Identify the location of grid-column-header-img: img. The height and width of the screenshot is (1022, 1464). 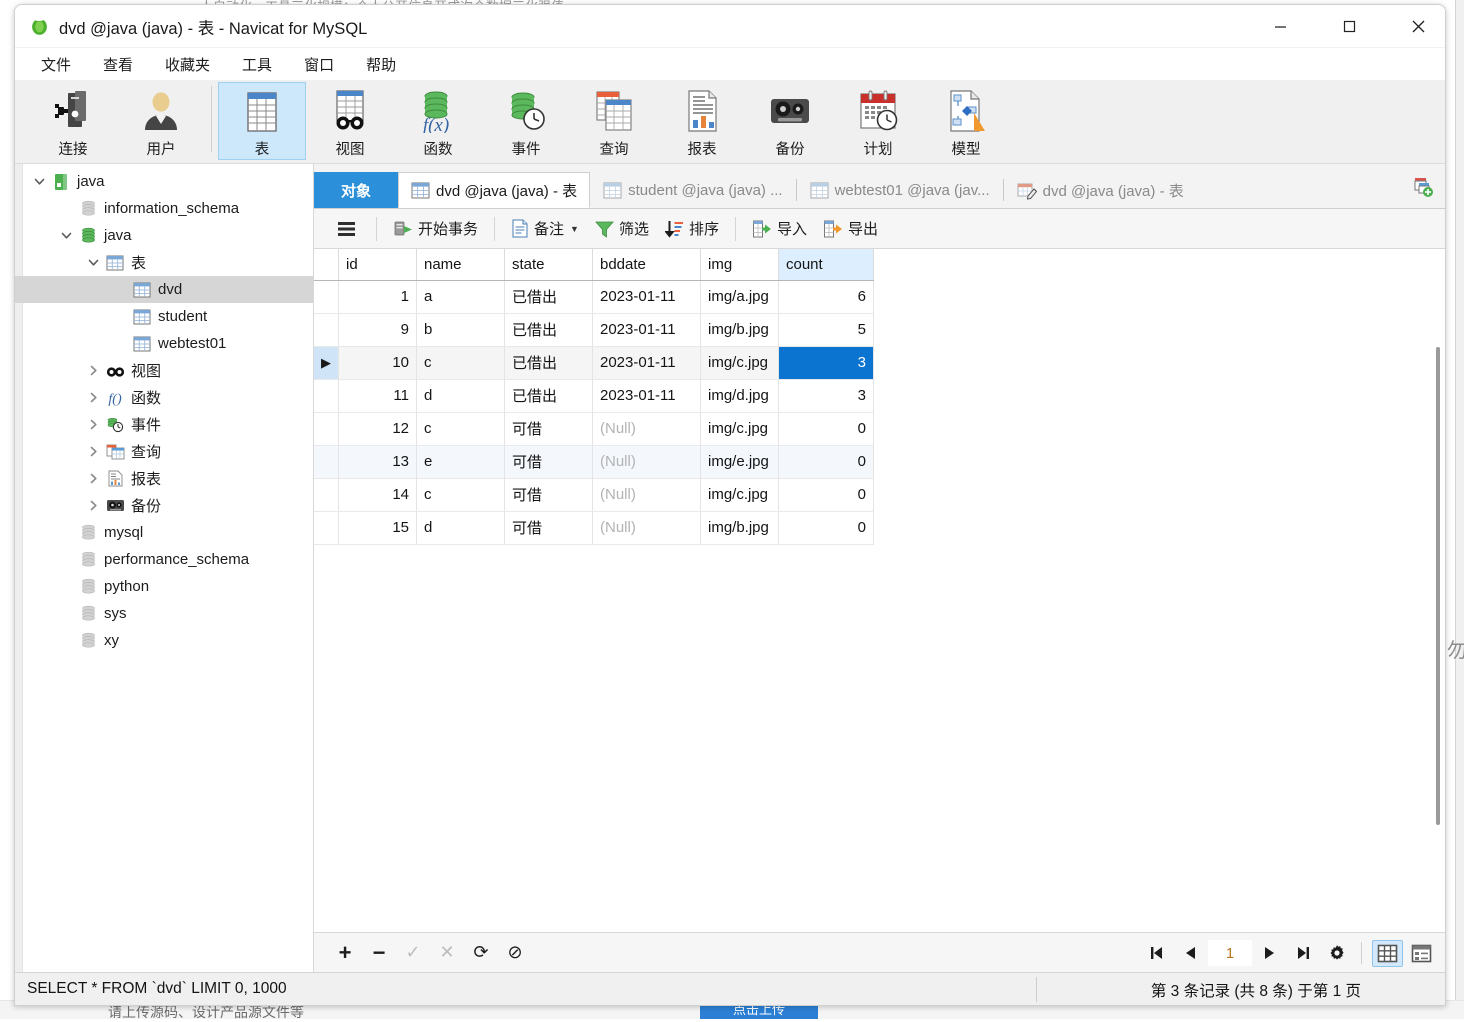
(740, 264).